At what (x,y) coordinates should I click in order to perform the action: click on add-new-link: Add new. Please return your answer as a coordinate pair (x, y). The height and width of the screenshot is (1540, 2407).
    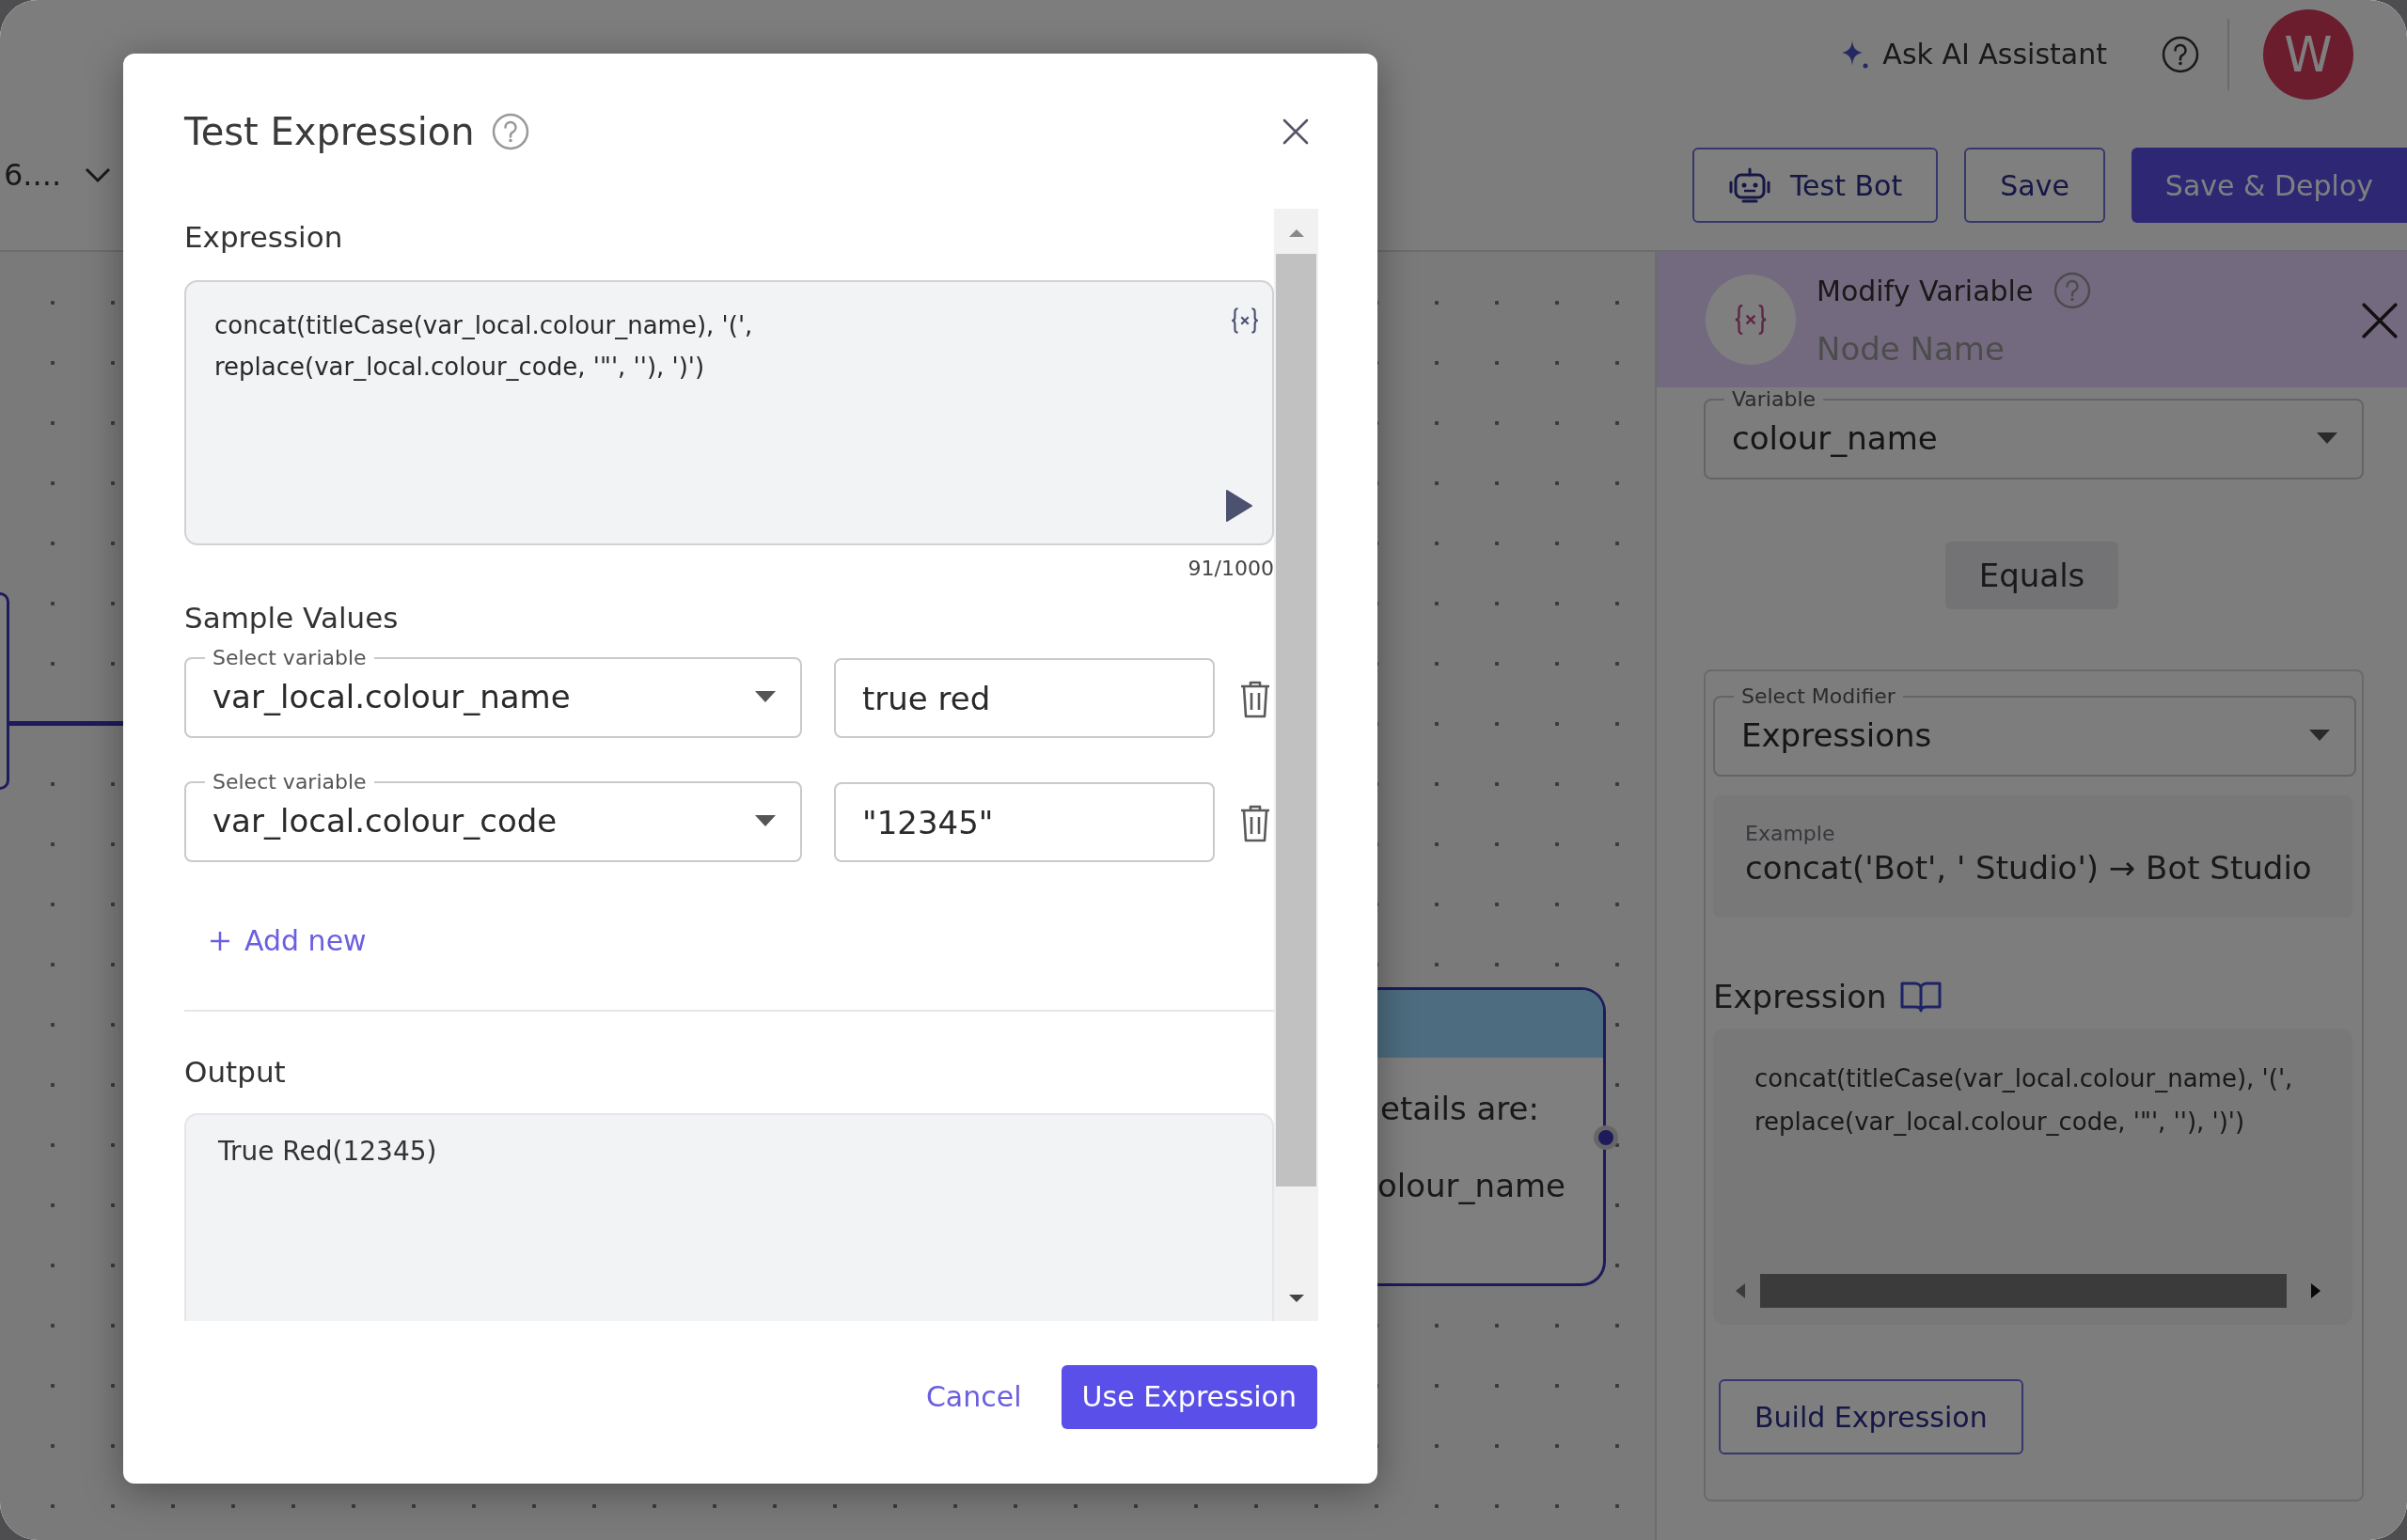
    Looking at the image, I should click on (288, 940).